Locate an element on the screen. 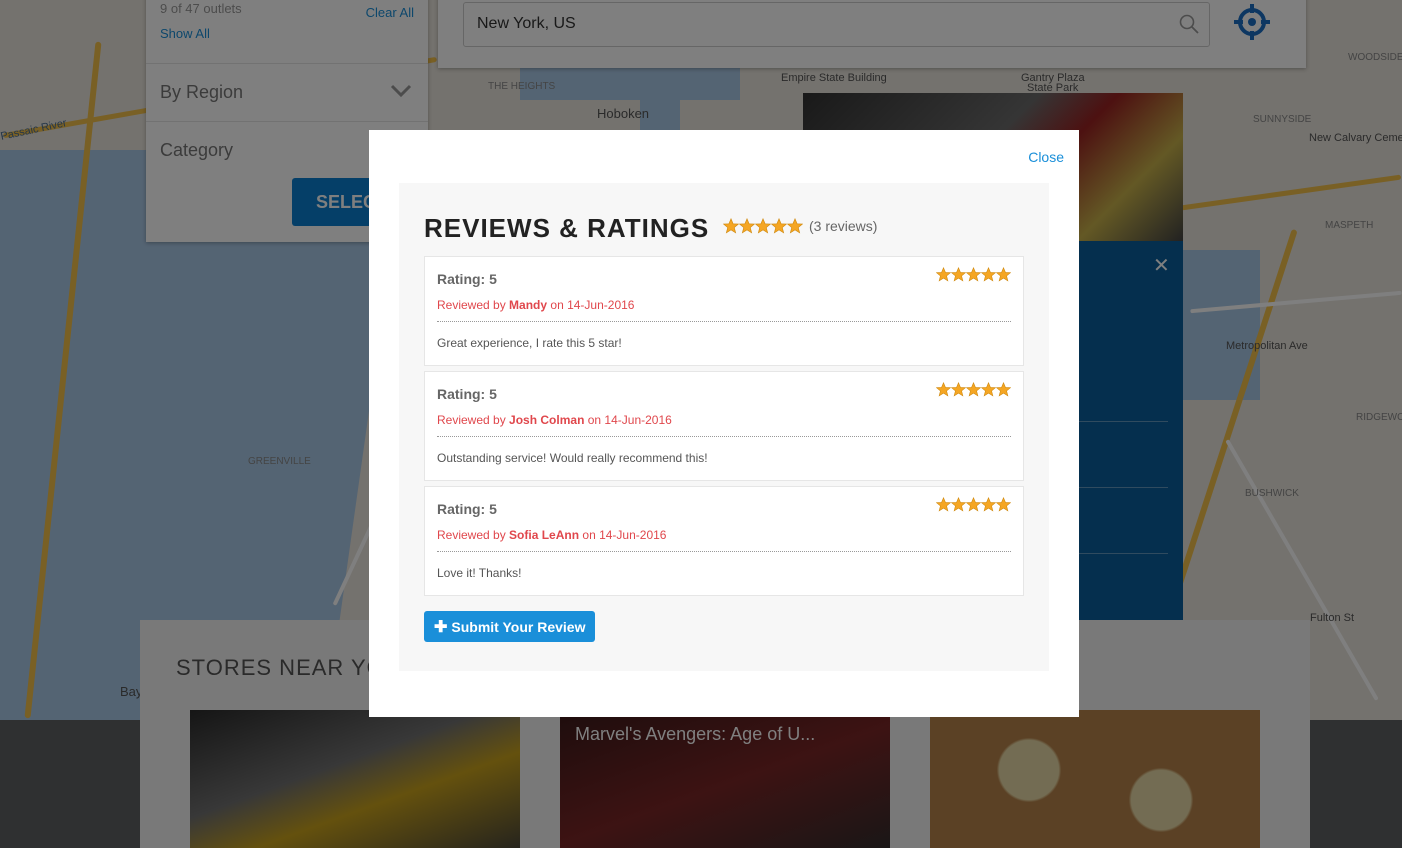  overall-rating: (3 reviews) is located at coordinates (800, 226).